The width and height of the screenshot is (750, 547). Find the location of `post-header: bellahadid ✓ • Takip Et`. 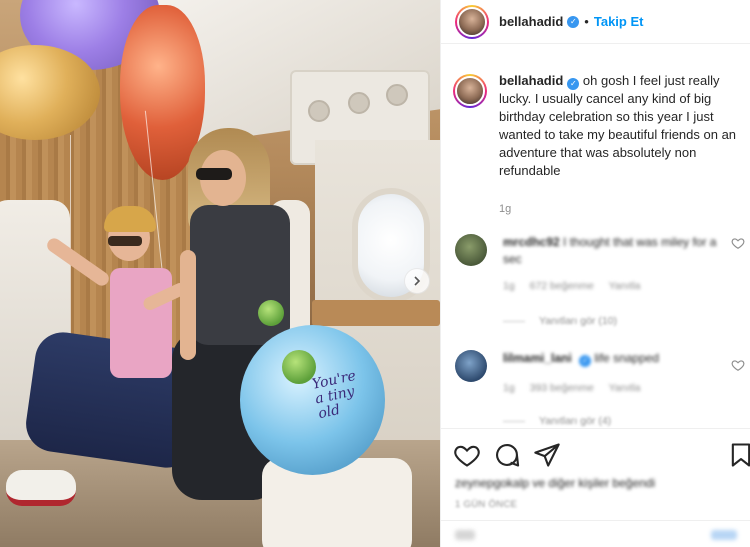

post-header: bellahadid ✓ • Takip Et is located at coordinates (595, 22).